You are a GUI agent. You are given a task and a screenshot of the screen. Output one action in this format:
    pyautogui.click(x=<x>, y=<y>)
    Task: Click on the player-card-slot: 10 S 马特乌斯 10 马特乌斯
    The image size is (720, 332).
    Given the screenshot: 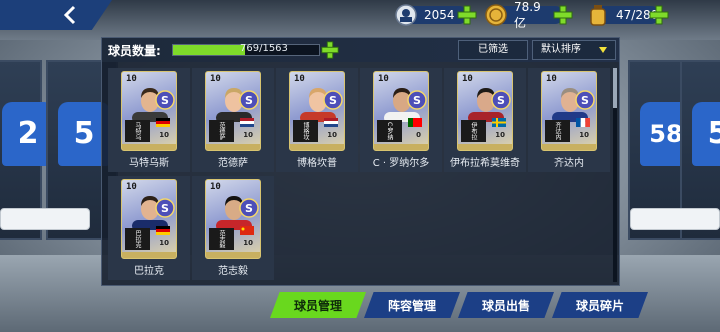 What is the action you would take?
    pyautogui.click(x=149, y=120)
    